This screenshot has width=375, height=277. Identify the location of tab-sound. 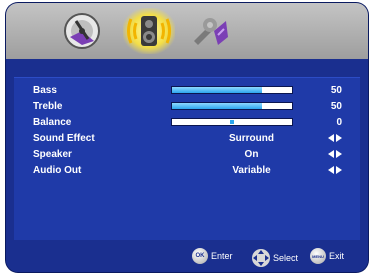
(149, 31).